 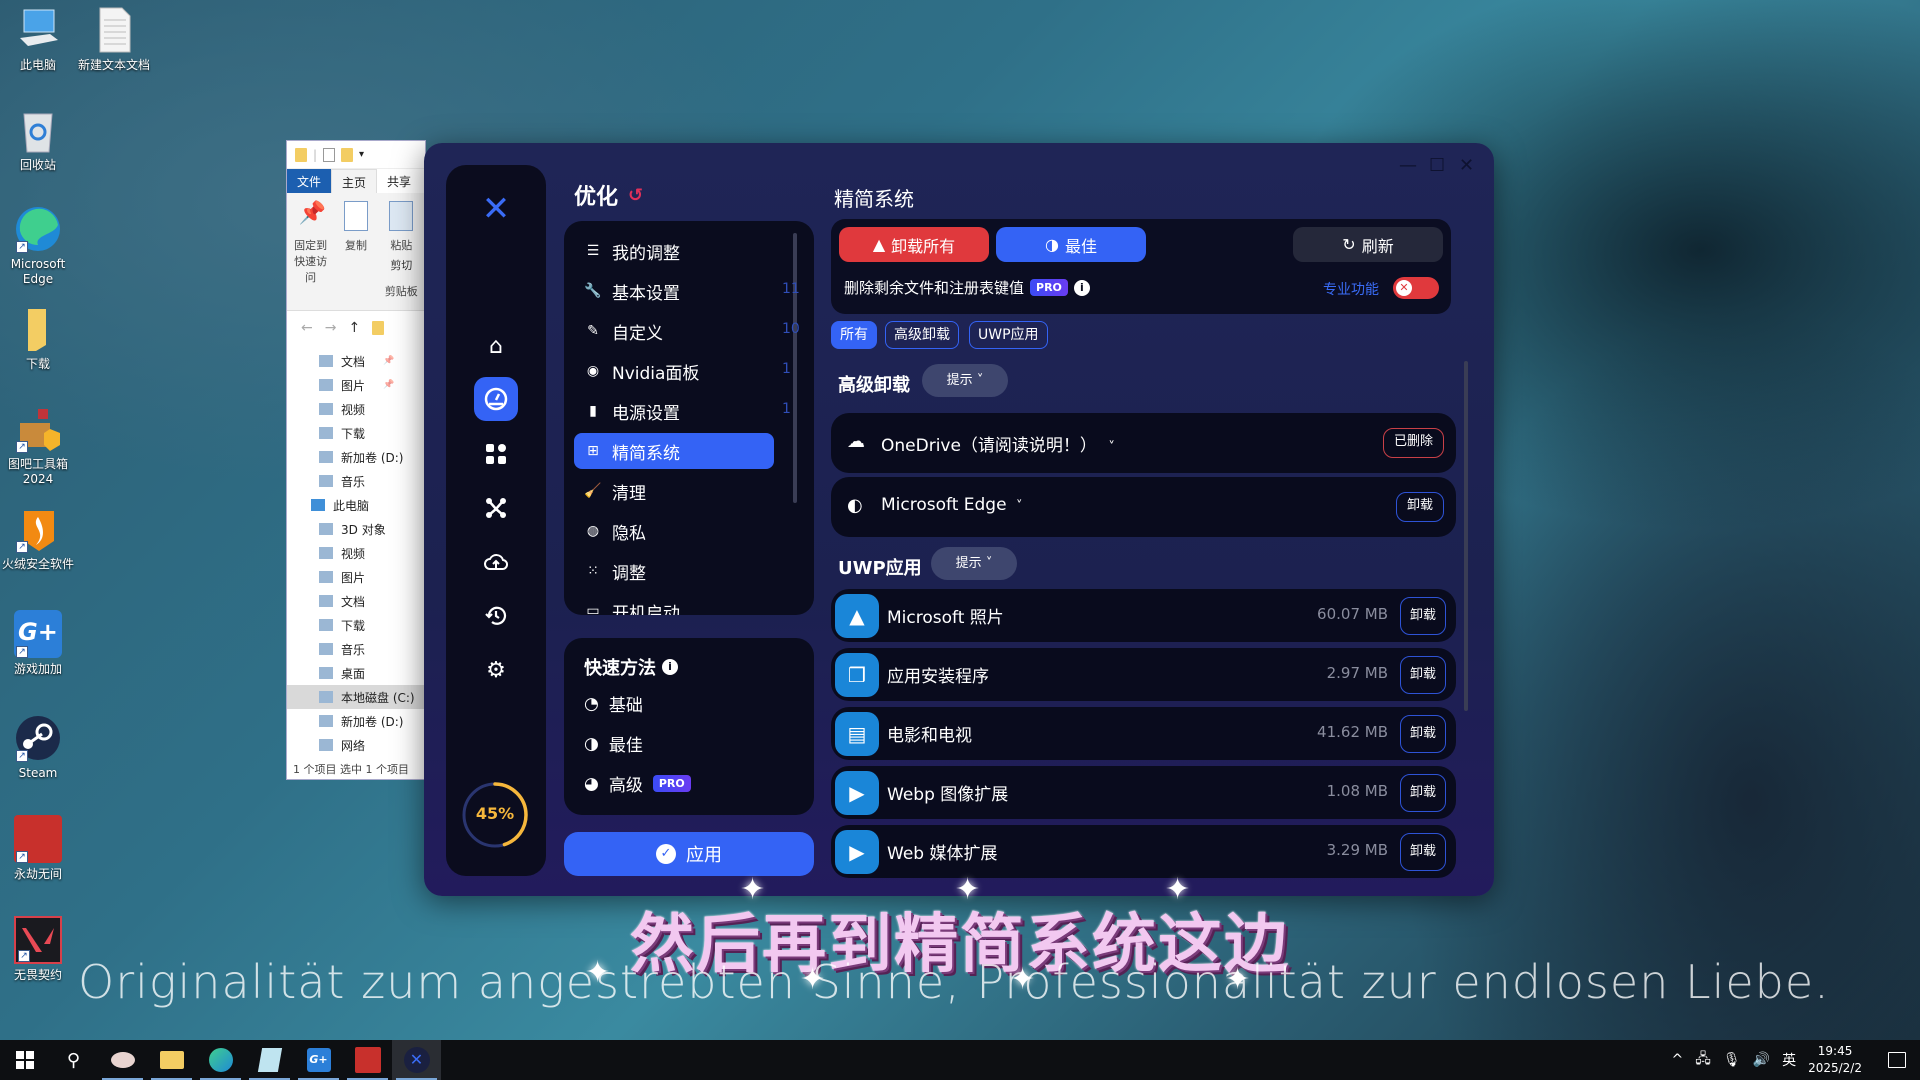 What do you see at coordinates (1419, 507) in the screenshot?
I see `uninstall-edge-button: 卸载` at bounding box center [1419, 507].